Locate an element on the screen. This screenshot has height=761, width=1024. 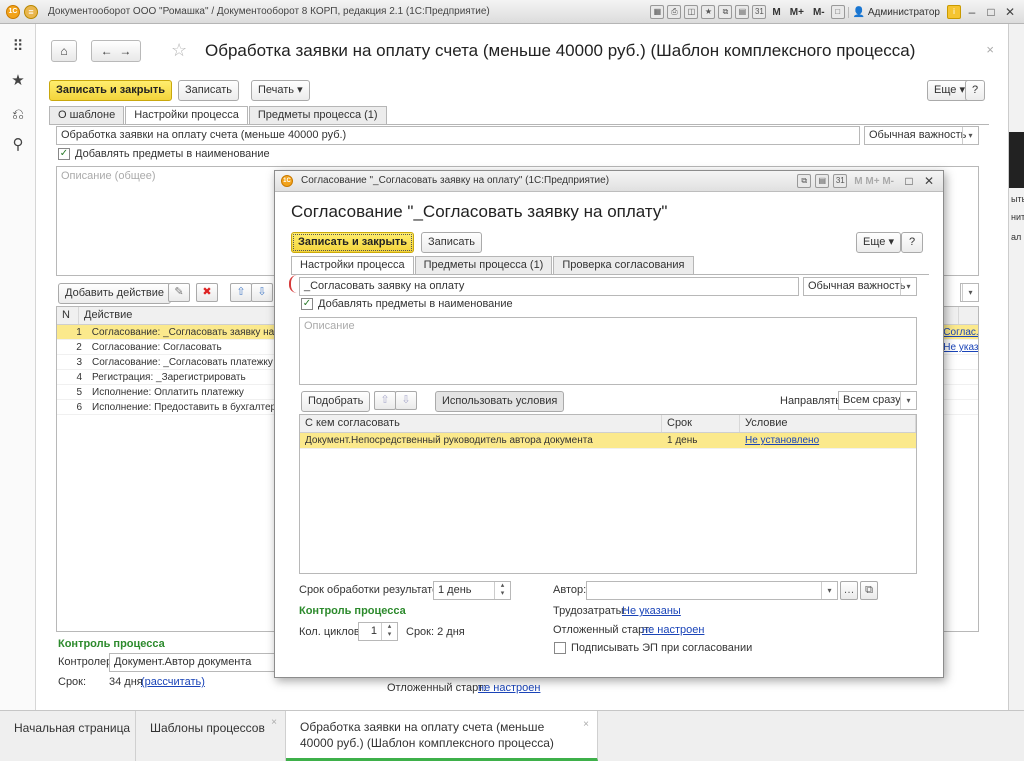
col-term: Срок is located at coordinates (701, 423).